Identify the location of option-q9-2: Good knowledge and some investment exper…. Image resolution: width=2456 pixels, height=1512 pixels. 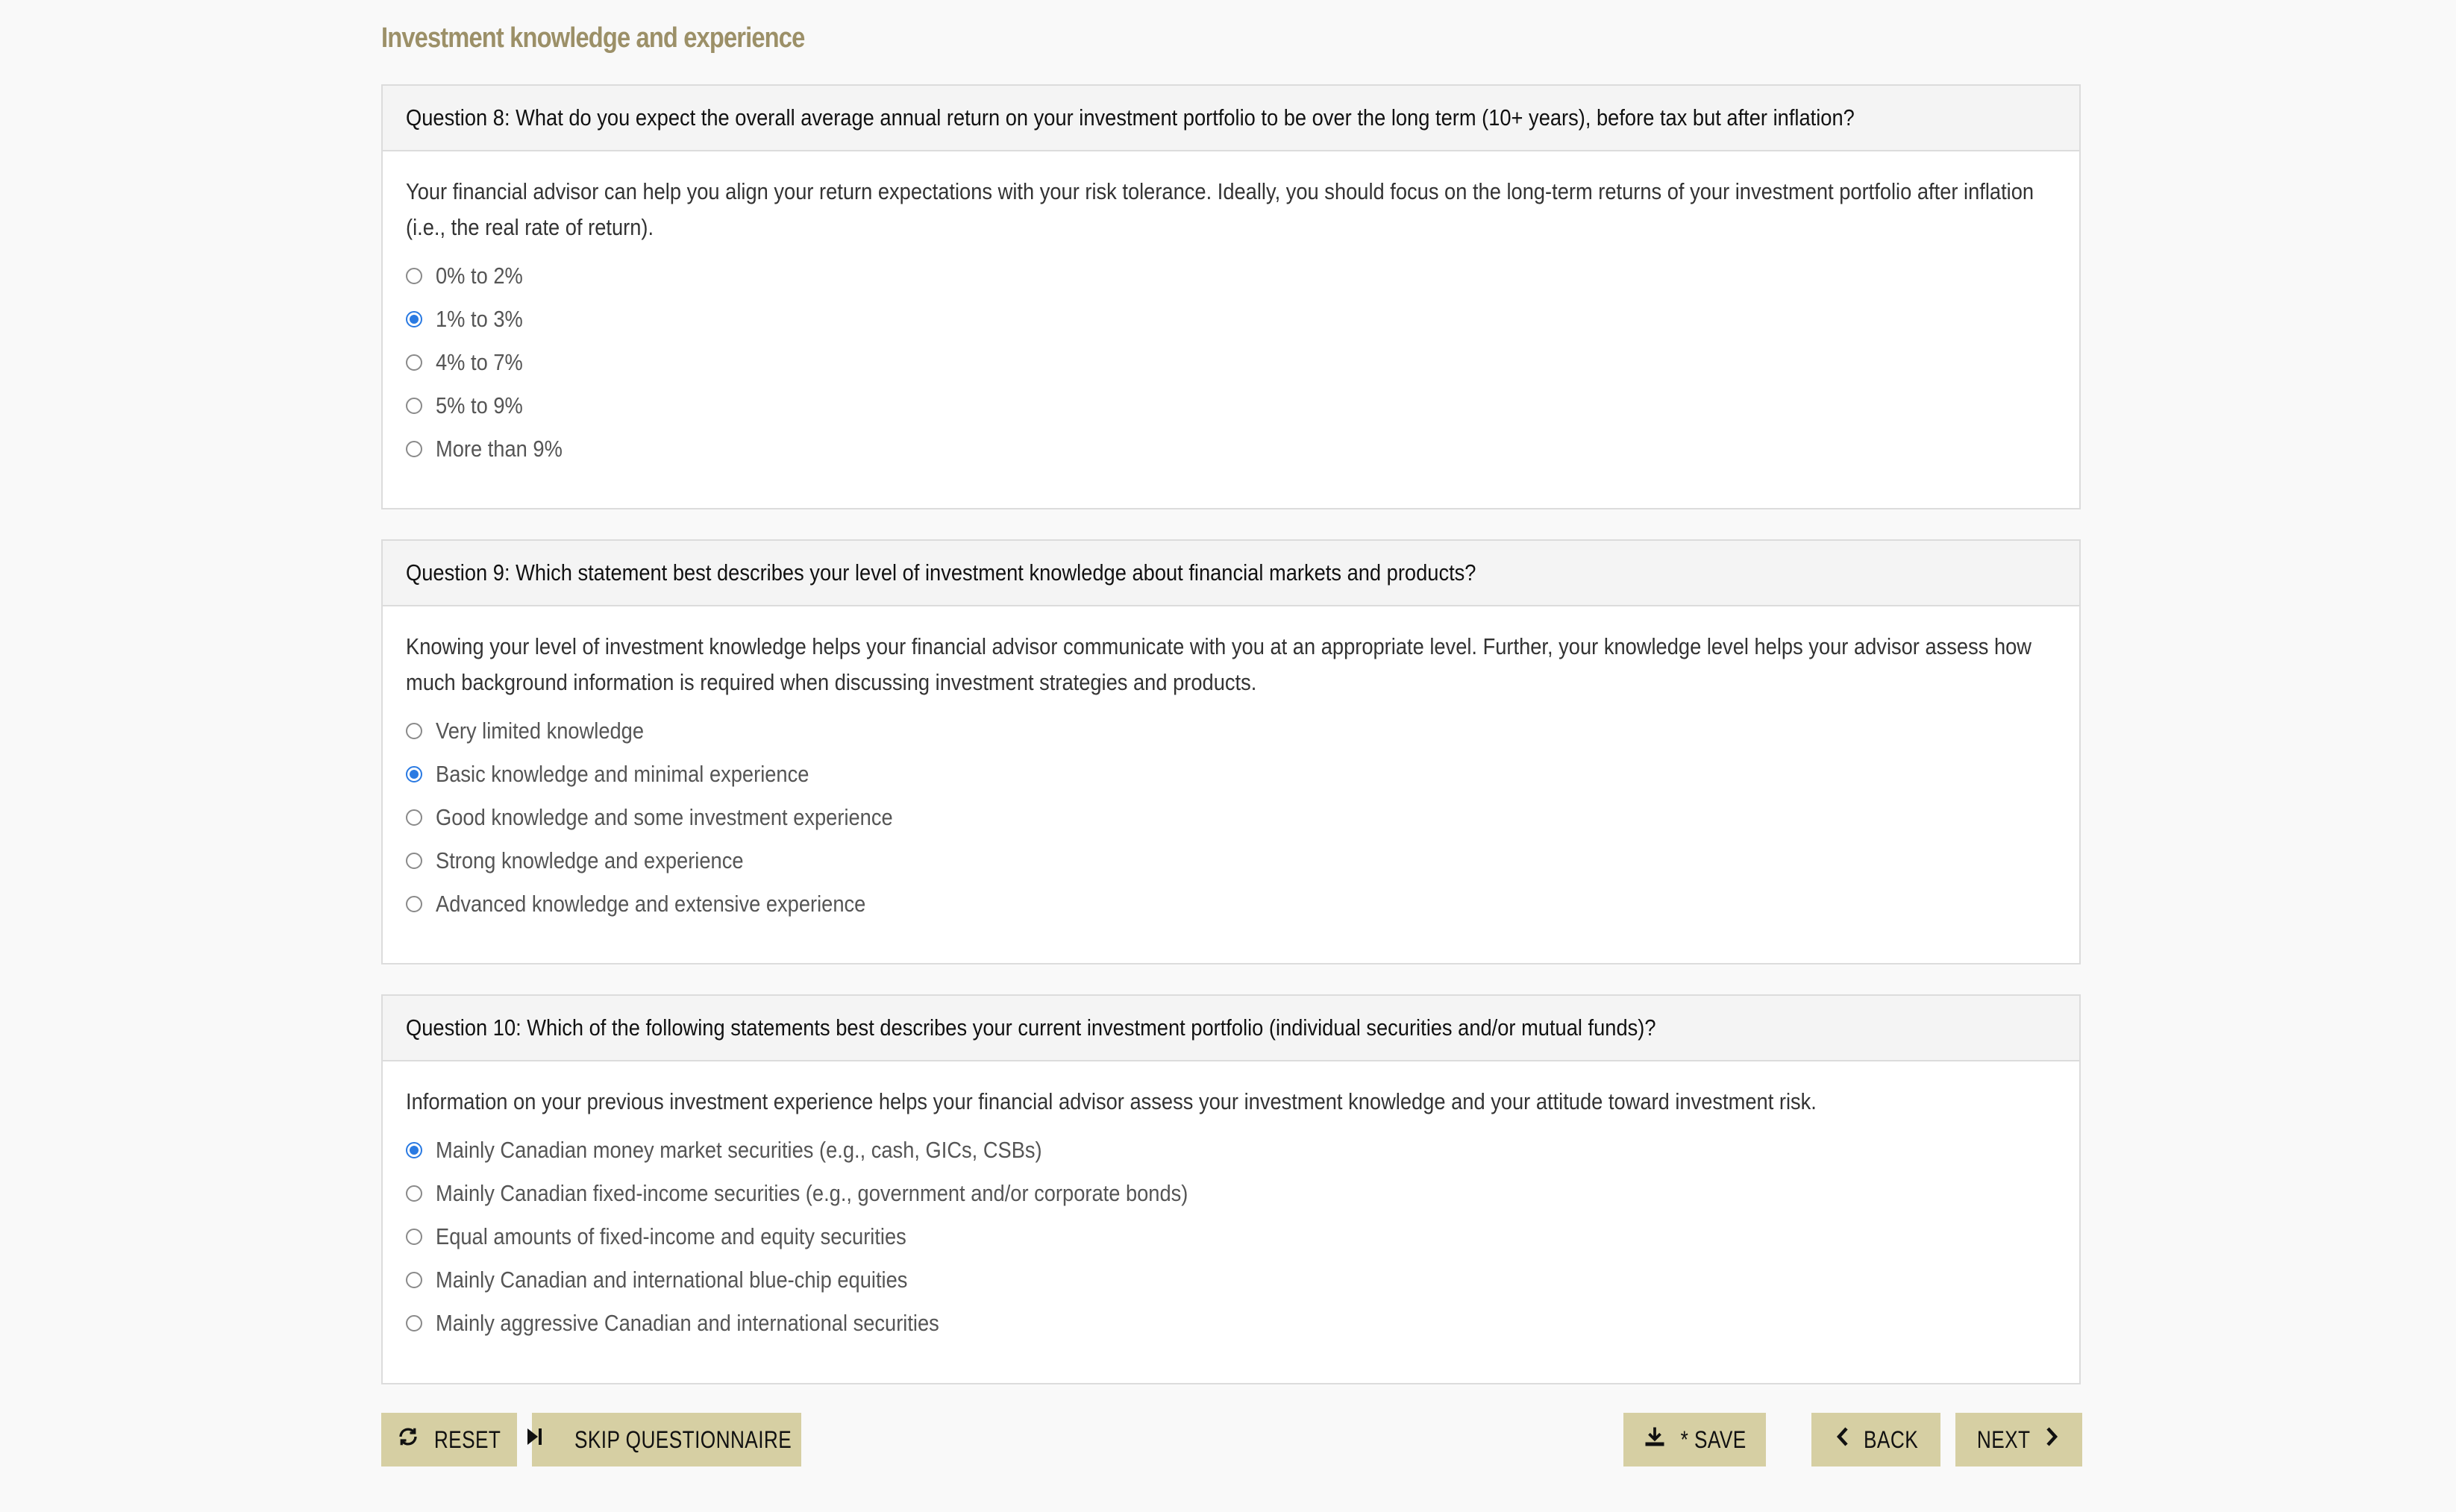
(1231, 817).